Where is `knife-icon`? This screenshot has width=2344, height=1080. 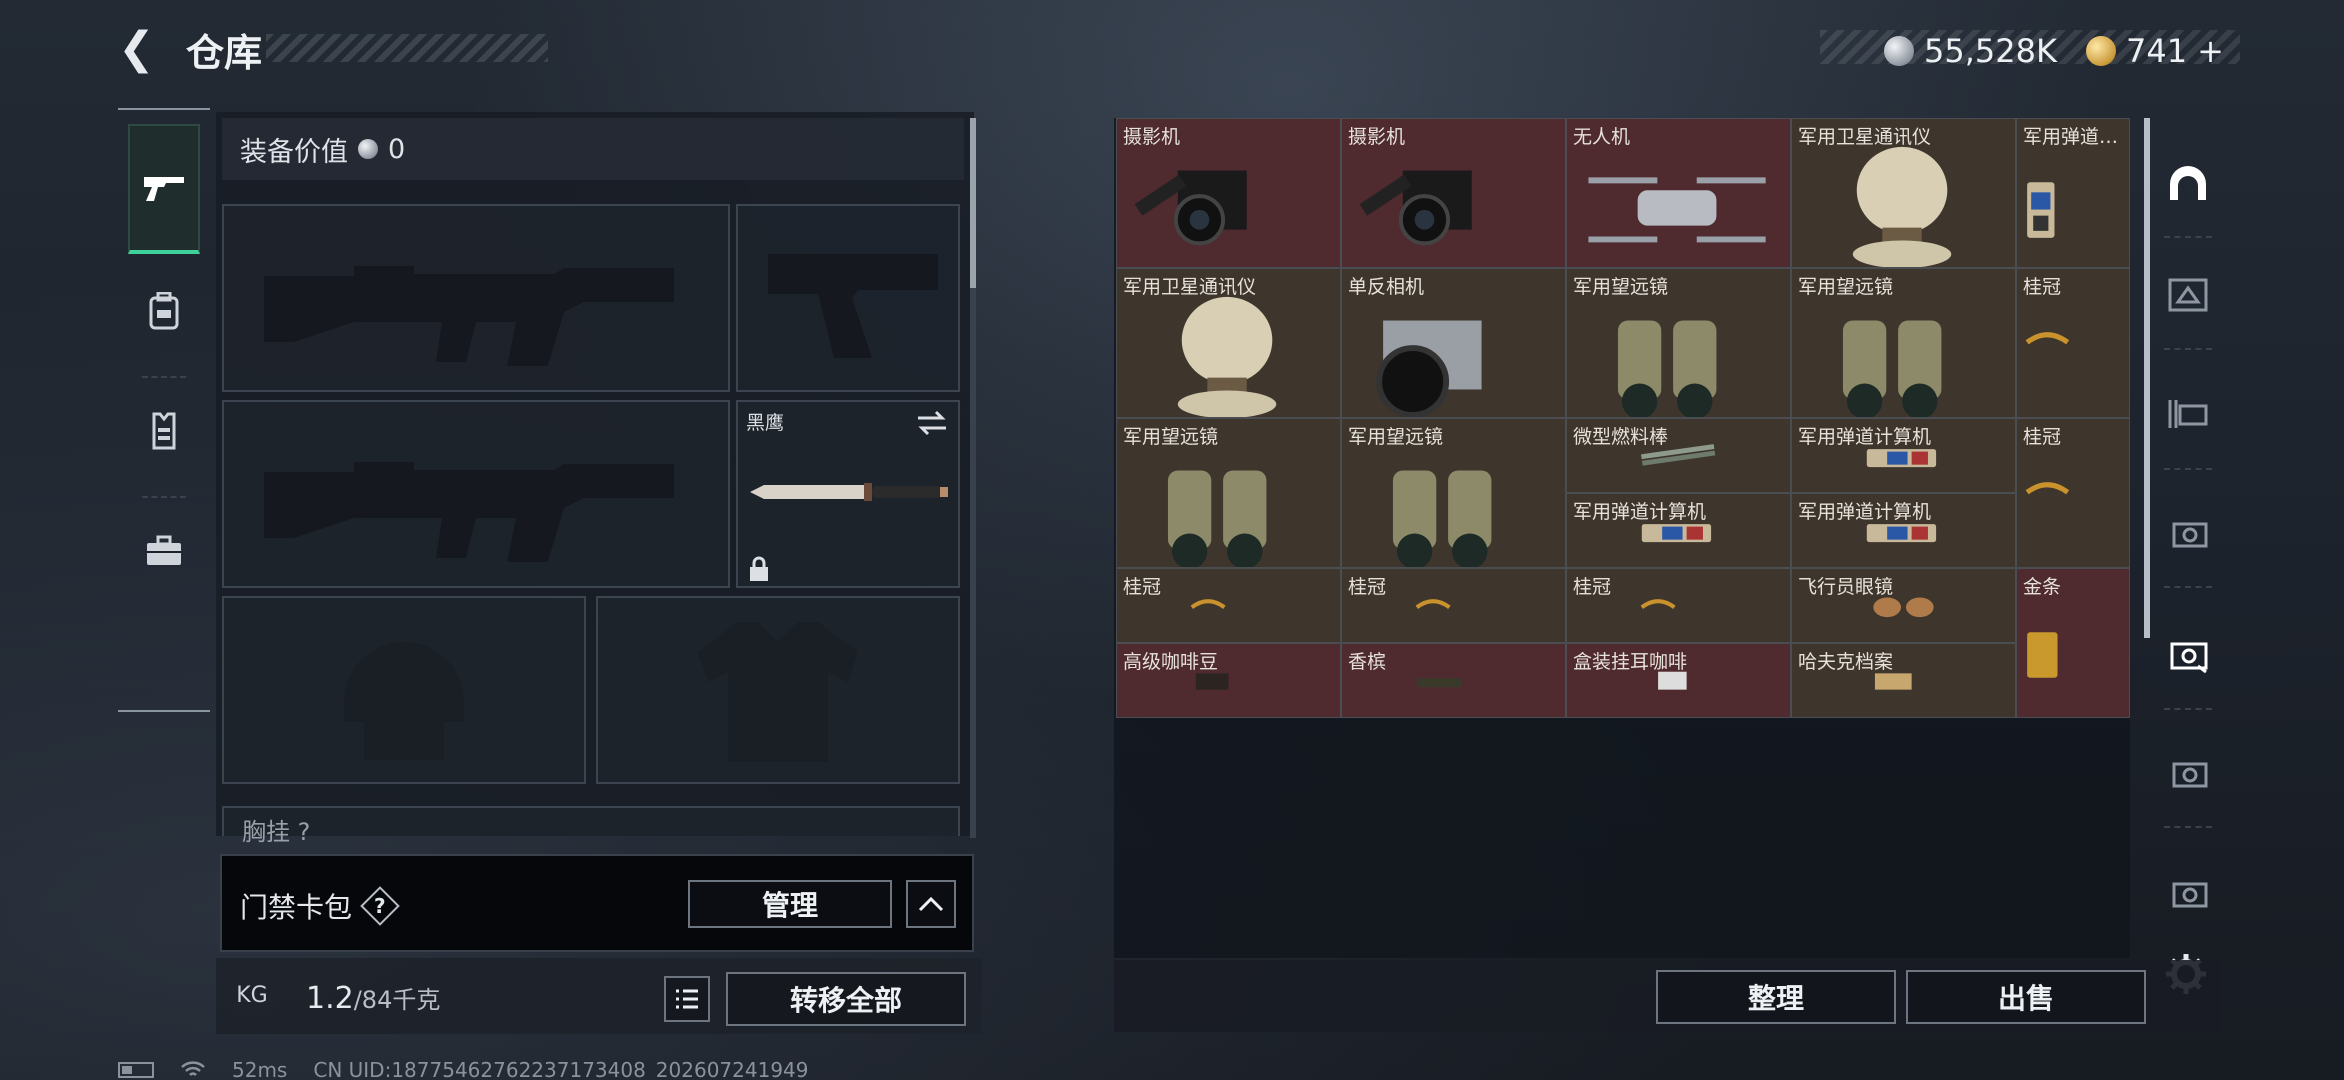 knife-icon is located at coordinates (849, 492).